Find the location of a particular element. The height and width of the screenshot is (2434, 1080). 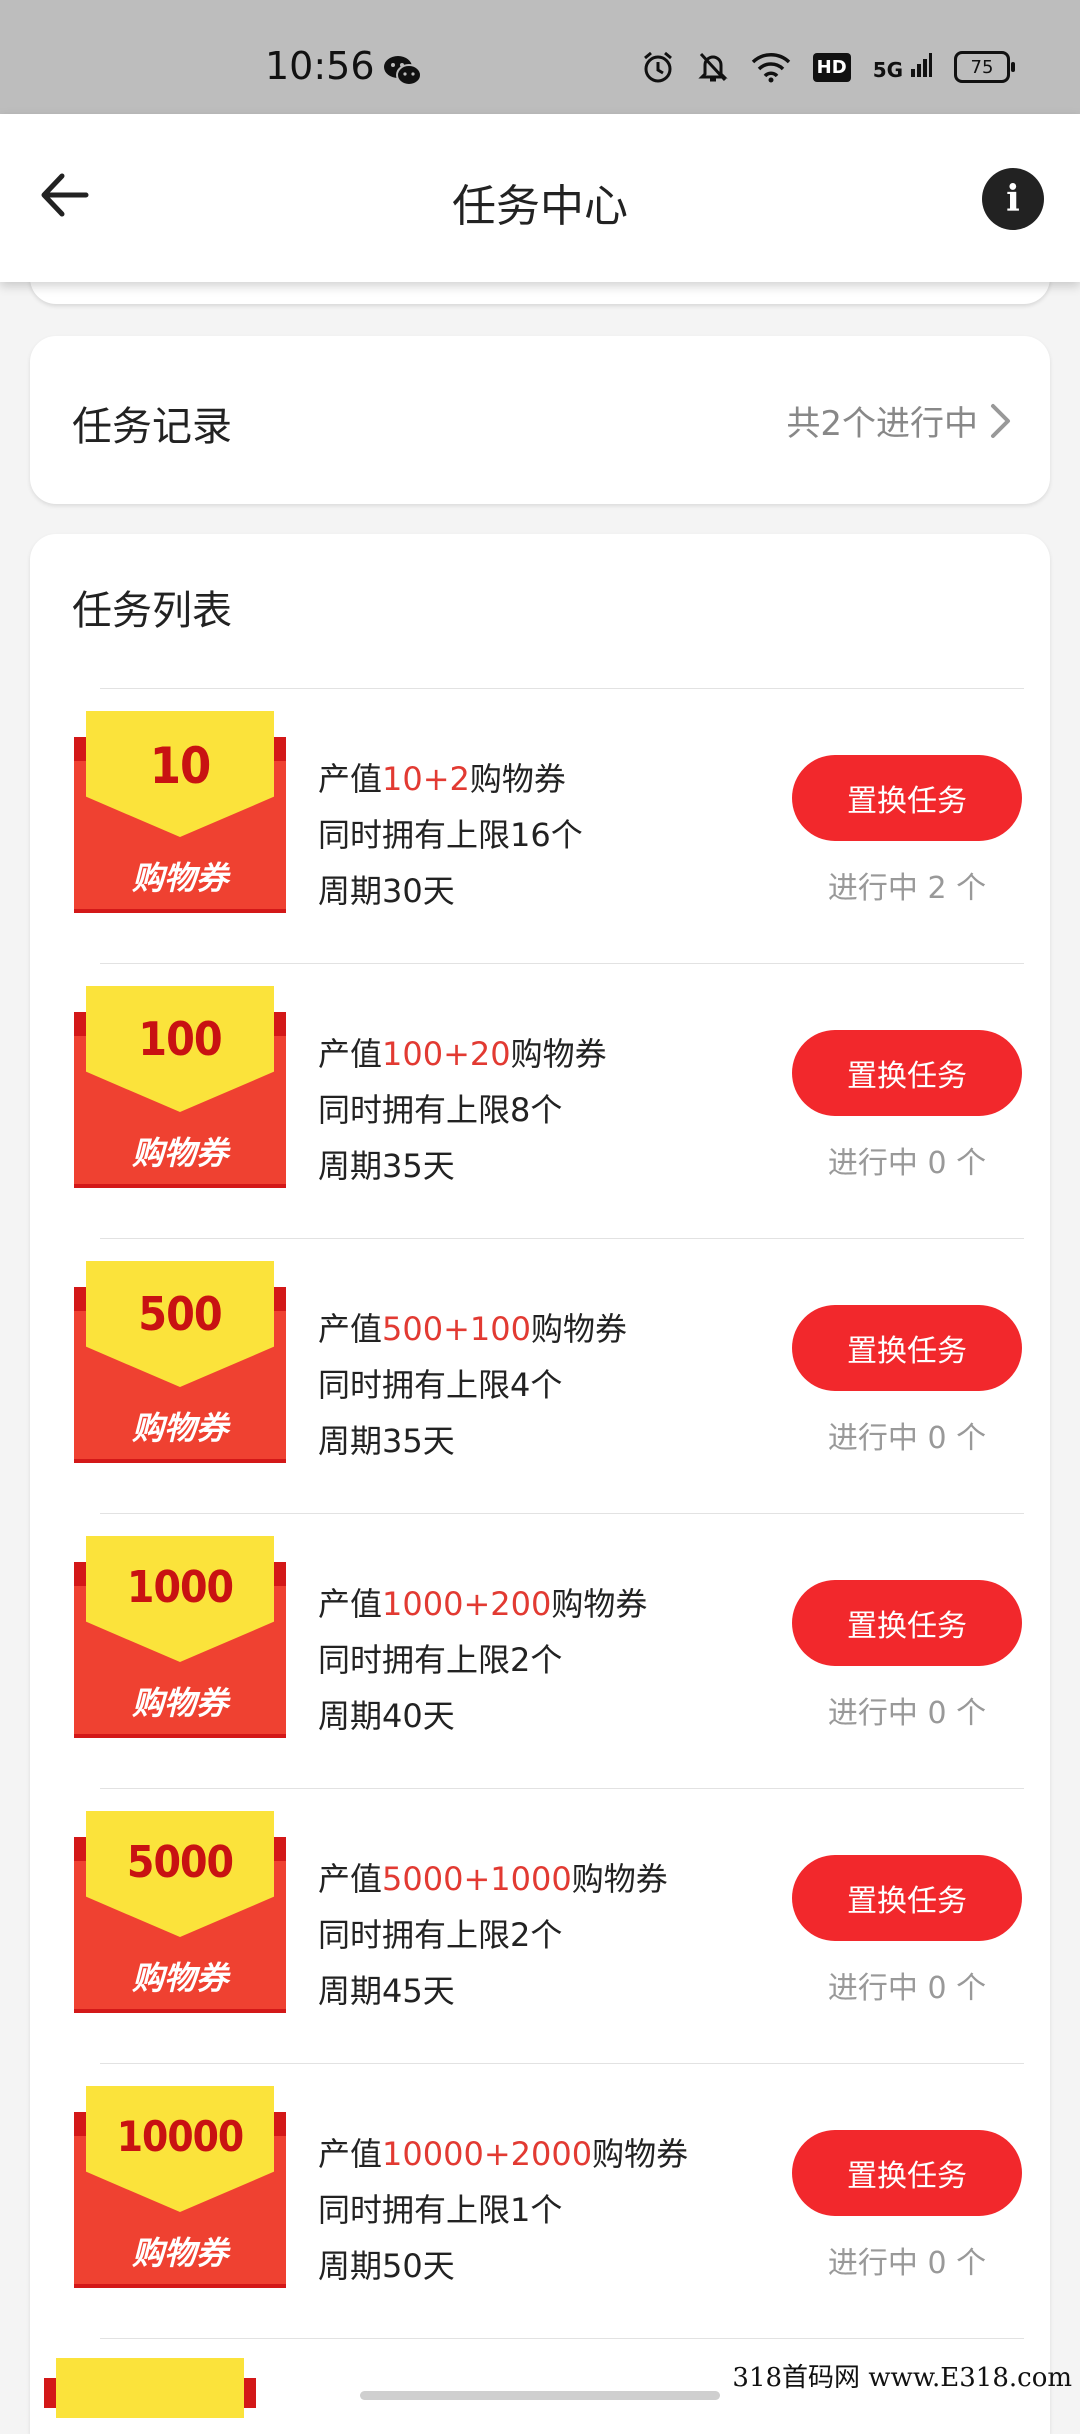

output-value-line: 产值10000+2000购物券 is located at coordinates (503, 2154).